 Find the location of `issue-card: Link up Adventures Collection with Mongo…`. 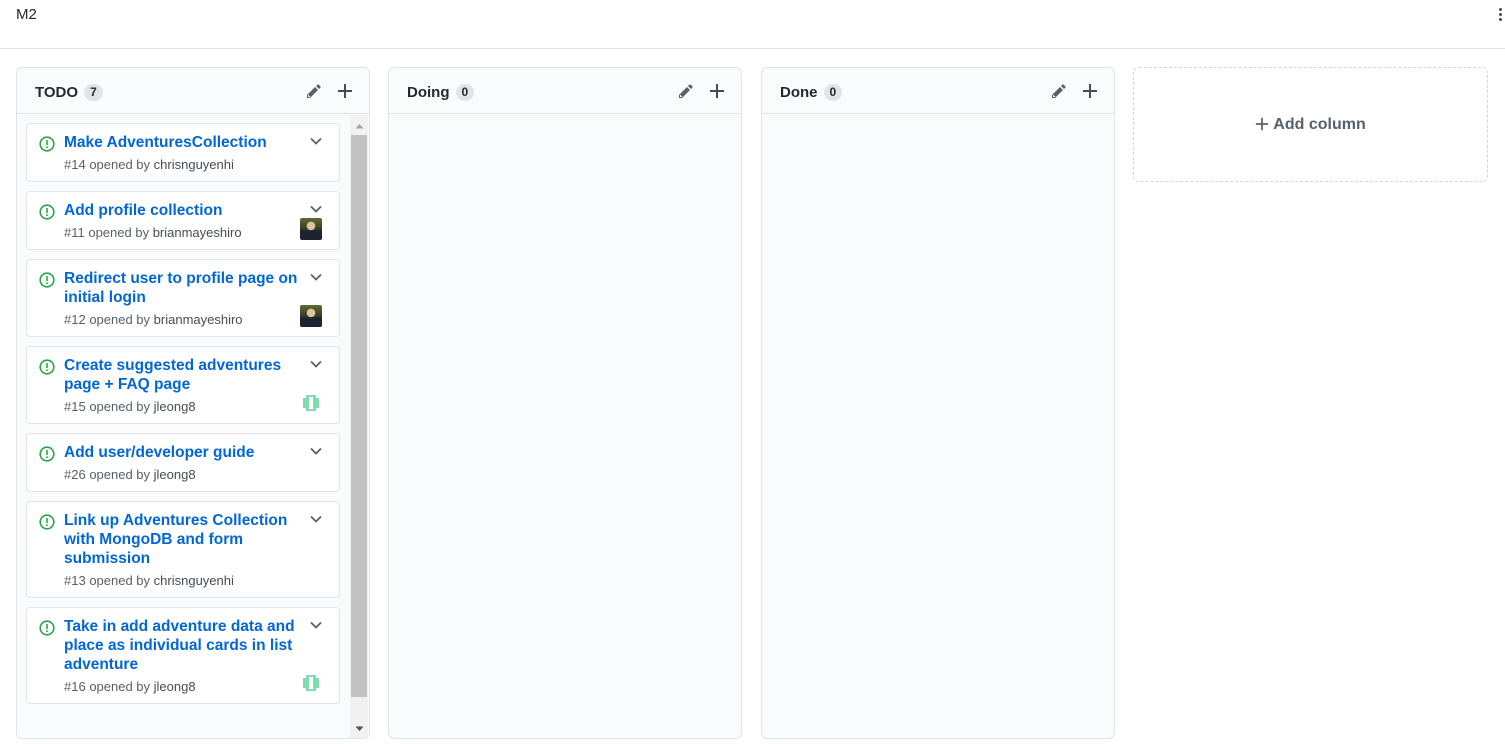

issue-card: Link up Adventures Collection with Mongo… is located at coordinates (183, 549).